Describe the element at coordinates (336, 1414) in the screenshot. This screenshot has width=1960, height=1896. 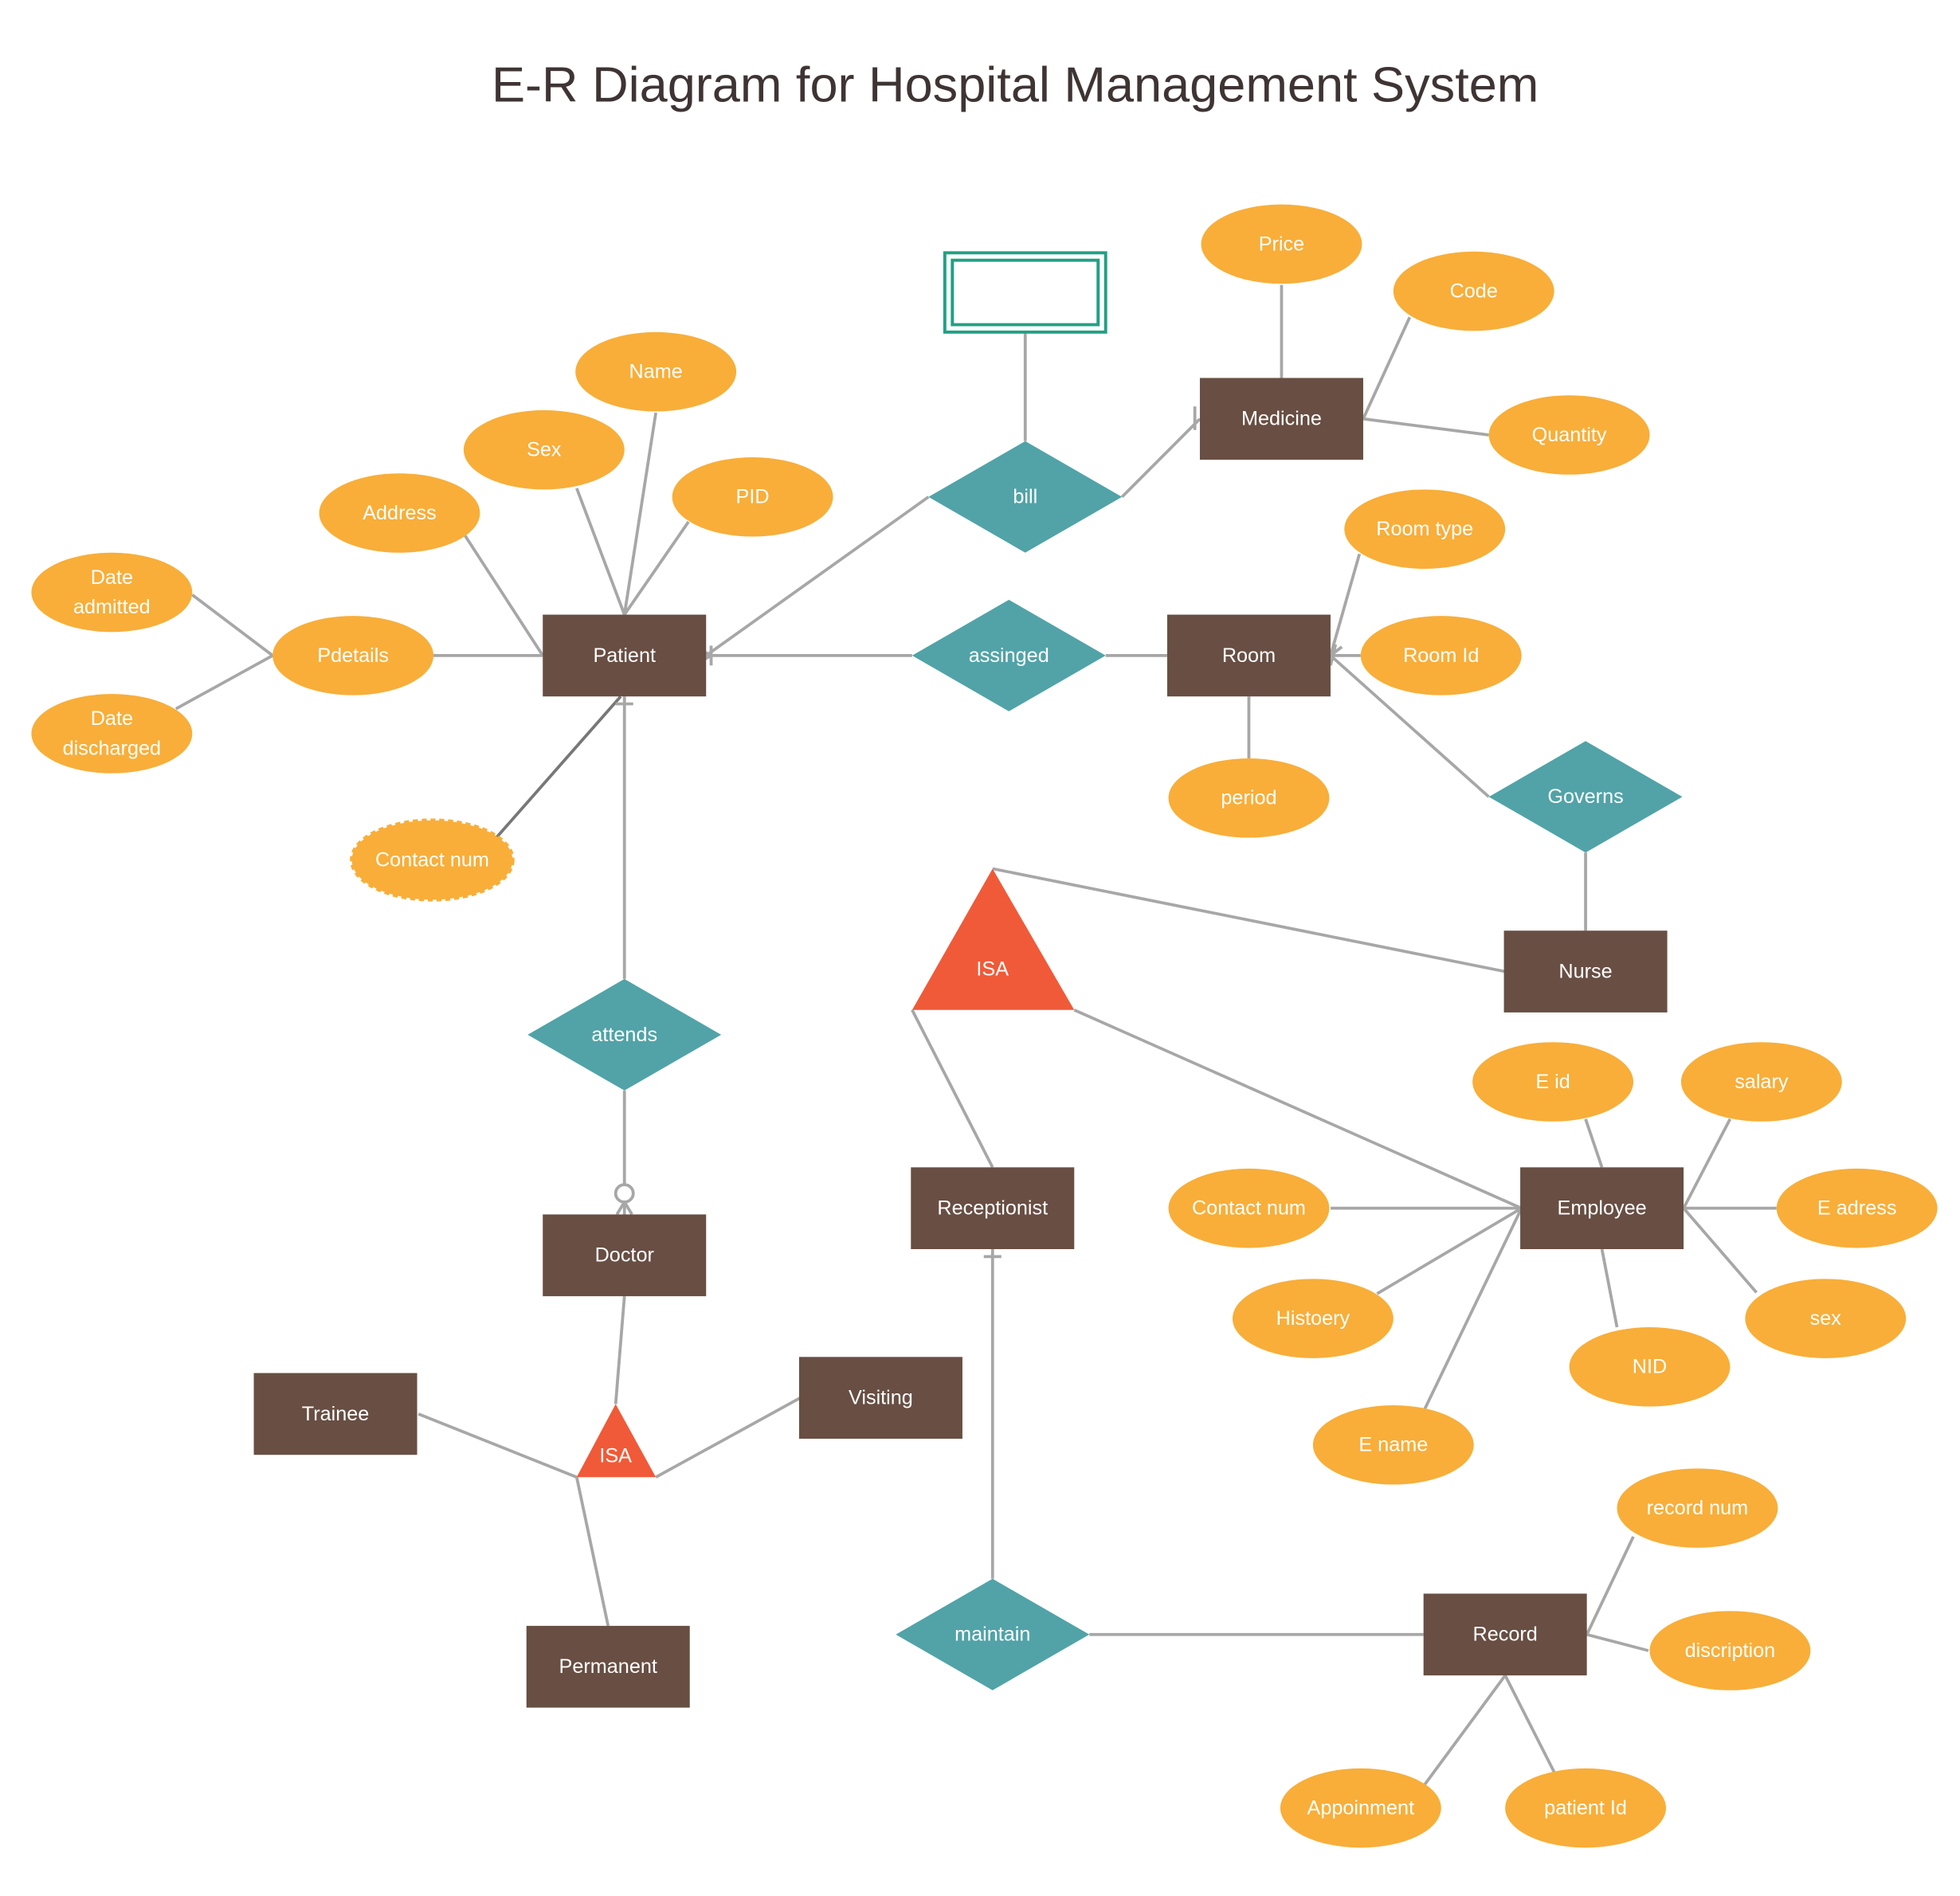
I see `shape-label: Trainee` at that location.